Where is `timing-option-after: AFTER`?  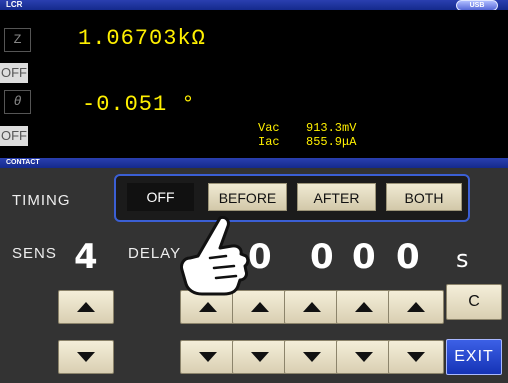
timing-option-after: AFTER is located at coordinates (336, 197).